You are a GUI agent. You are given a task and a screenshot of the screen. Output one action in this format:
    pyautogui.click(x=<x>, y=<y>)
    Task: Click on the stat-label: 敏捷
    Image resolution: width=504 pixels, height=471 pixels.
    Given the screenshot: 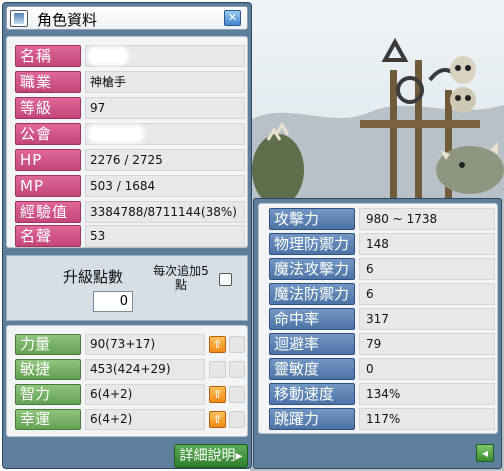 What is the action you would take?
    pyautogui.click(x=48, y=369)
    